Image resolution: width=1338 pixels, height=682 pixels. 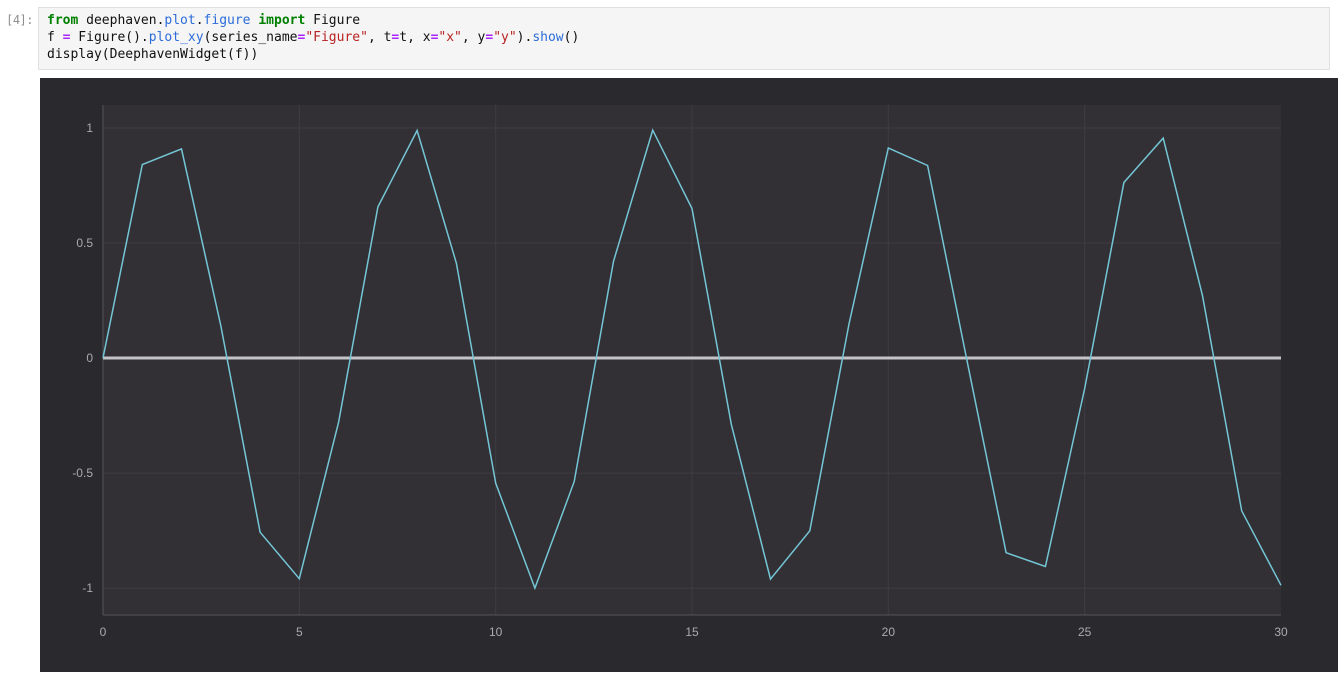 What do you see at coordinates (87, 588) in the screenshot?
I see `y-tick-label: -1` at bounding box center [87, 588].